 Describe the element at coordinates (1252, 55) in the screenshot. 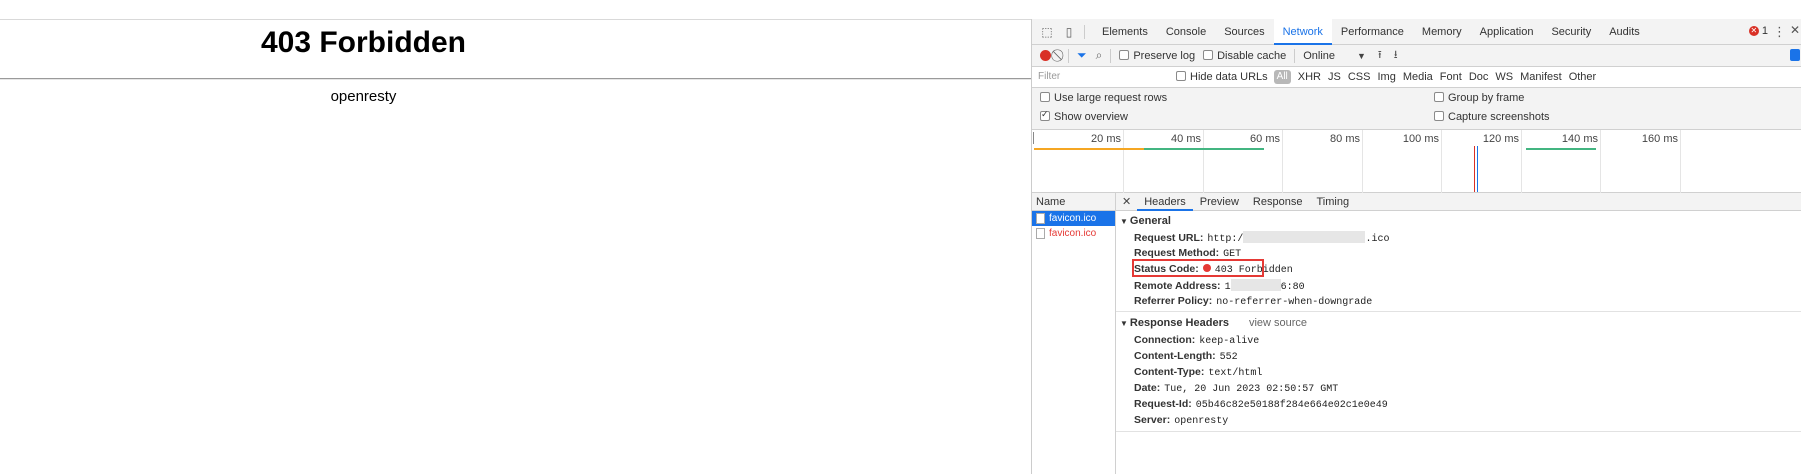

I see `disable-cache-label: Disable cache` at that location.